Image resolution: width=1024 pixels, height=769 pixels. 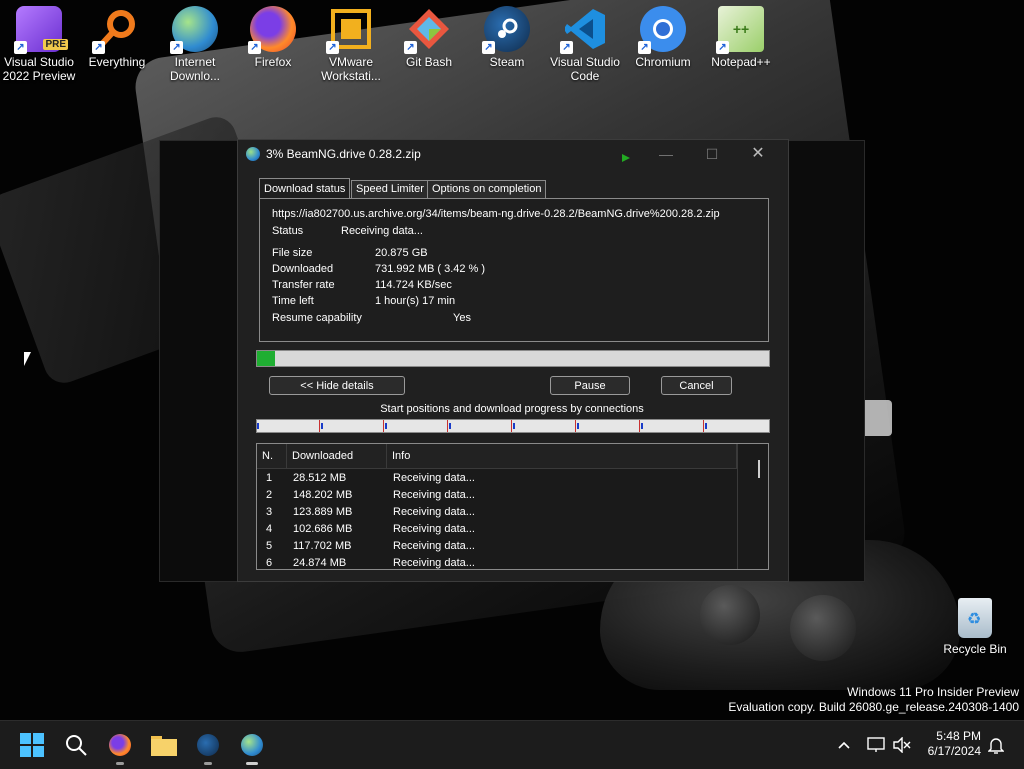 What do you see at coordinates (292, 253) in the screenshot?
I see `field-label: File size` at bounding box center [292, 253].